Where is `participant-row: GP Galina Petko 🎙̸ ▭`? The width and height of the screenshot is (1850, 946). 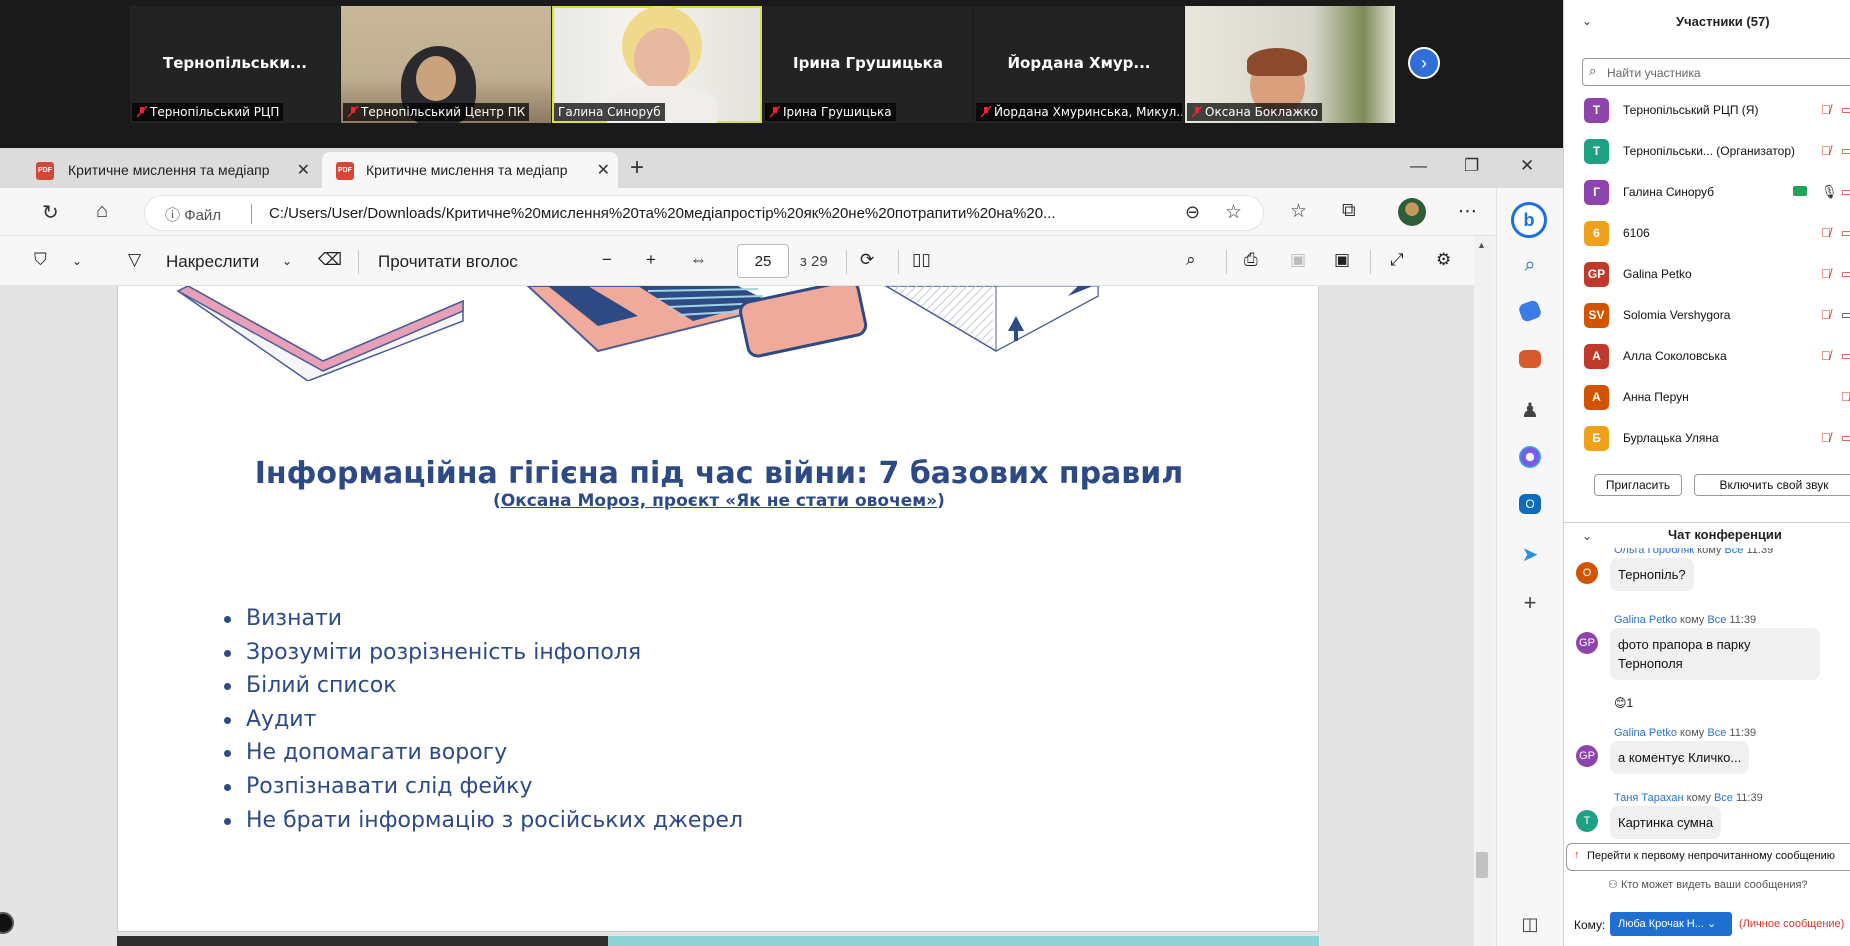
participant-row: GP Galina Petko 🎙̸ ▭ is located at coordinates (1707, 274).